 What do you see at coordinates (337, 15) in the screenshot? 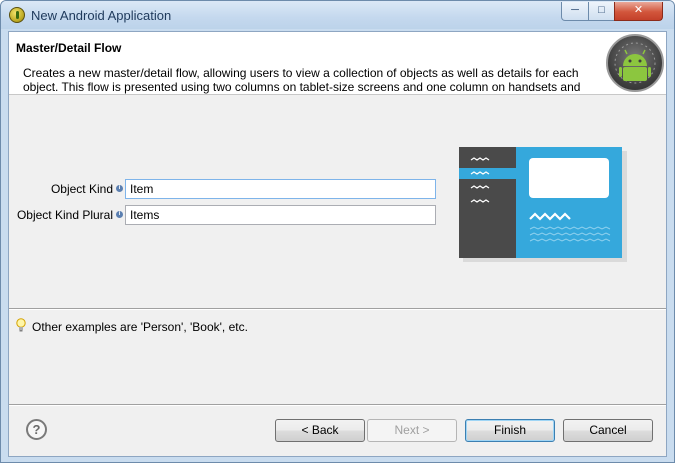
I see `title-bar: New Android Application ─ □ ✕` at bounding box center [337, 15].